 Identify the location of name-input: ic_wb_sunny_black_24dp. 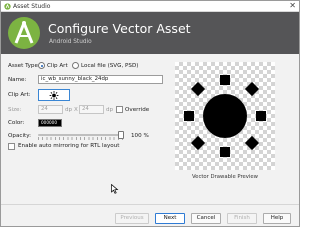
(100, 79).